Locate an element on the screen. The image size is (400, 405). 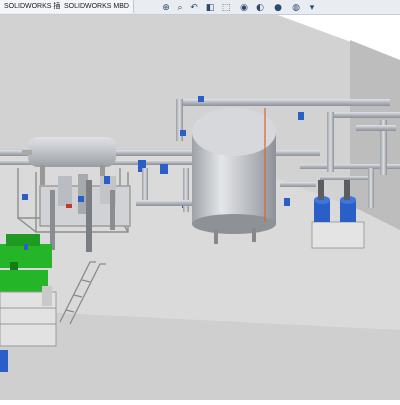
compressor-units is located at coordinates (28, 290).